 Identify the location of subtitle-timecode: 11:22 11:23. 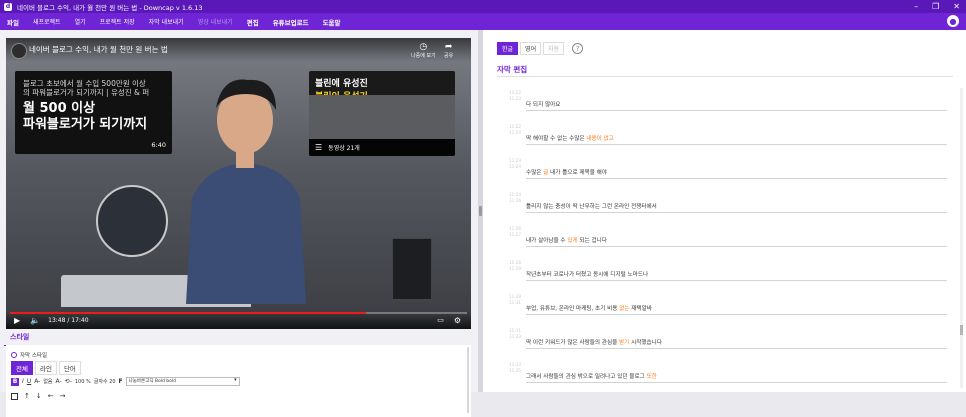
(515, 96).